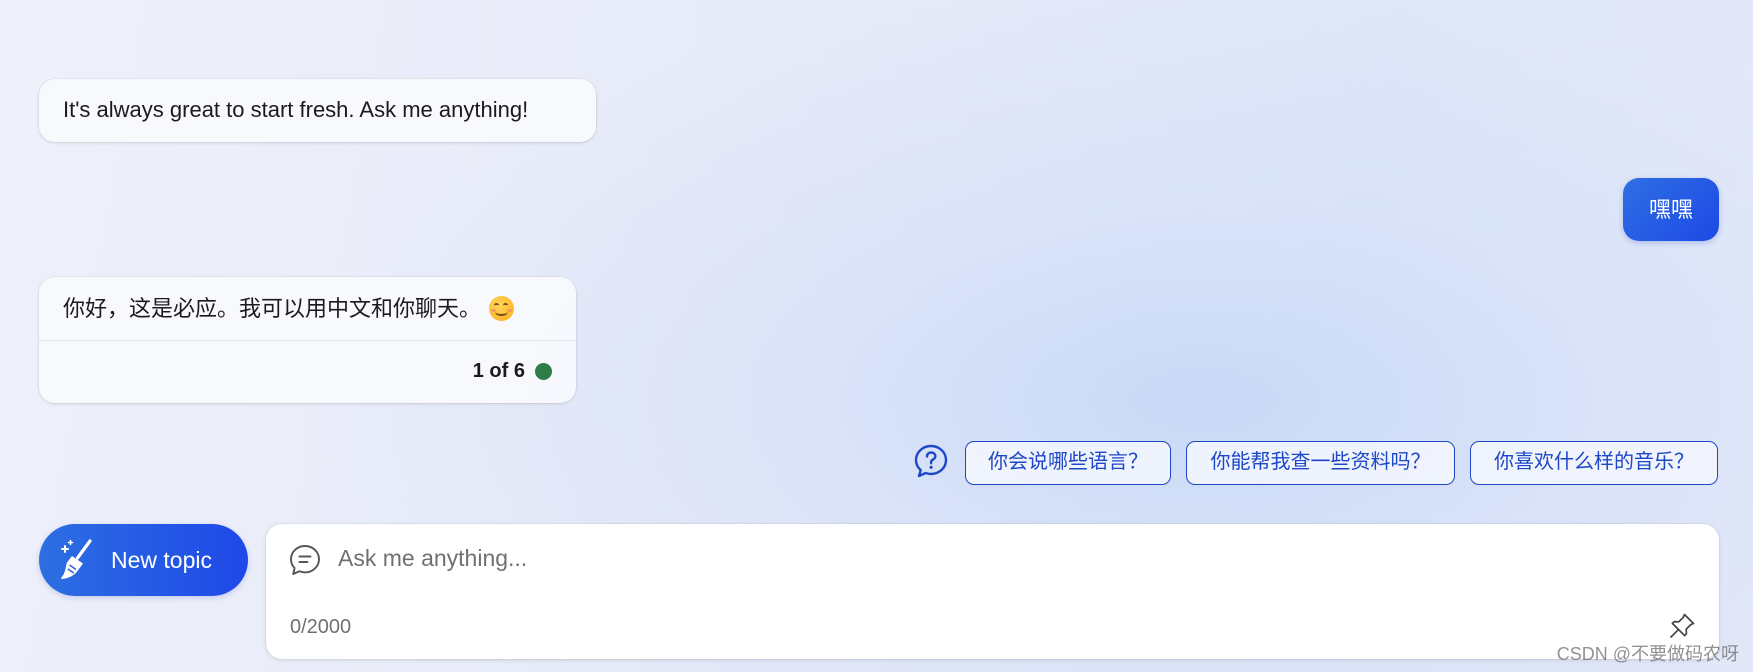 The width and height of the screenshot is (1753, 672). I want to click on message-divider, so click(307, 340).